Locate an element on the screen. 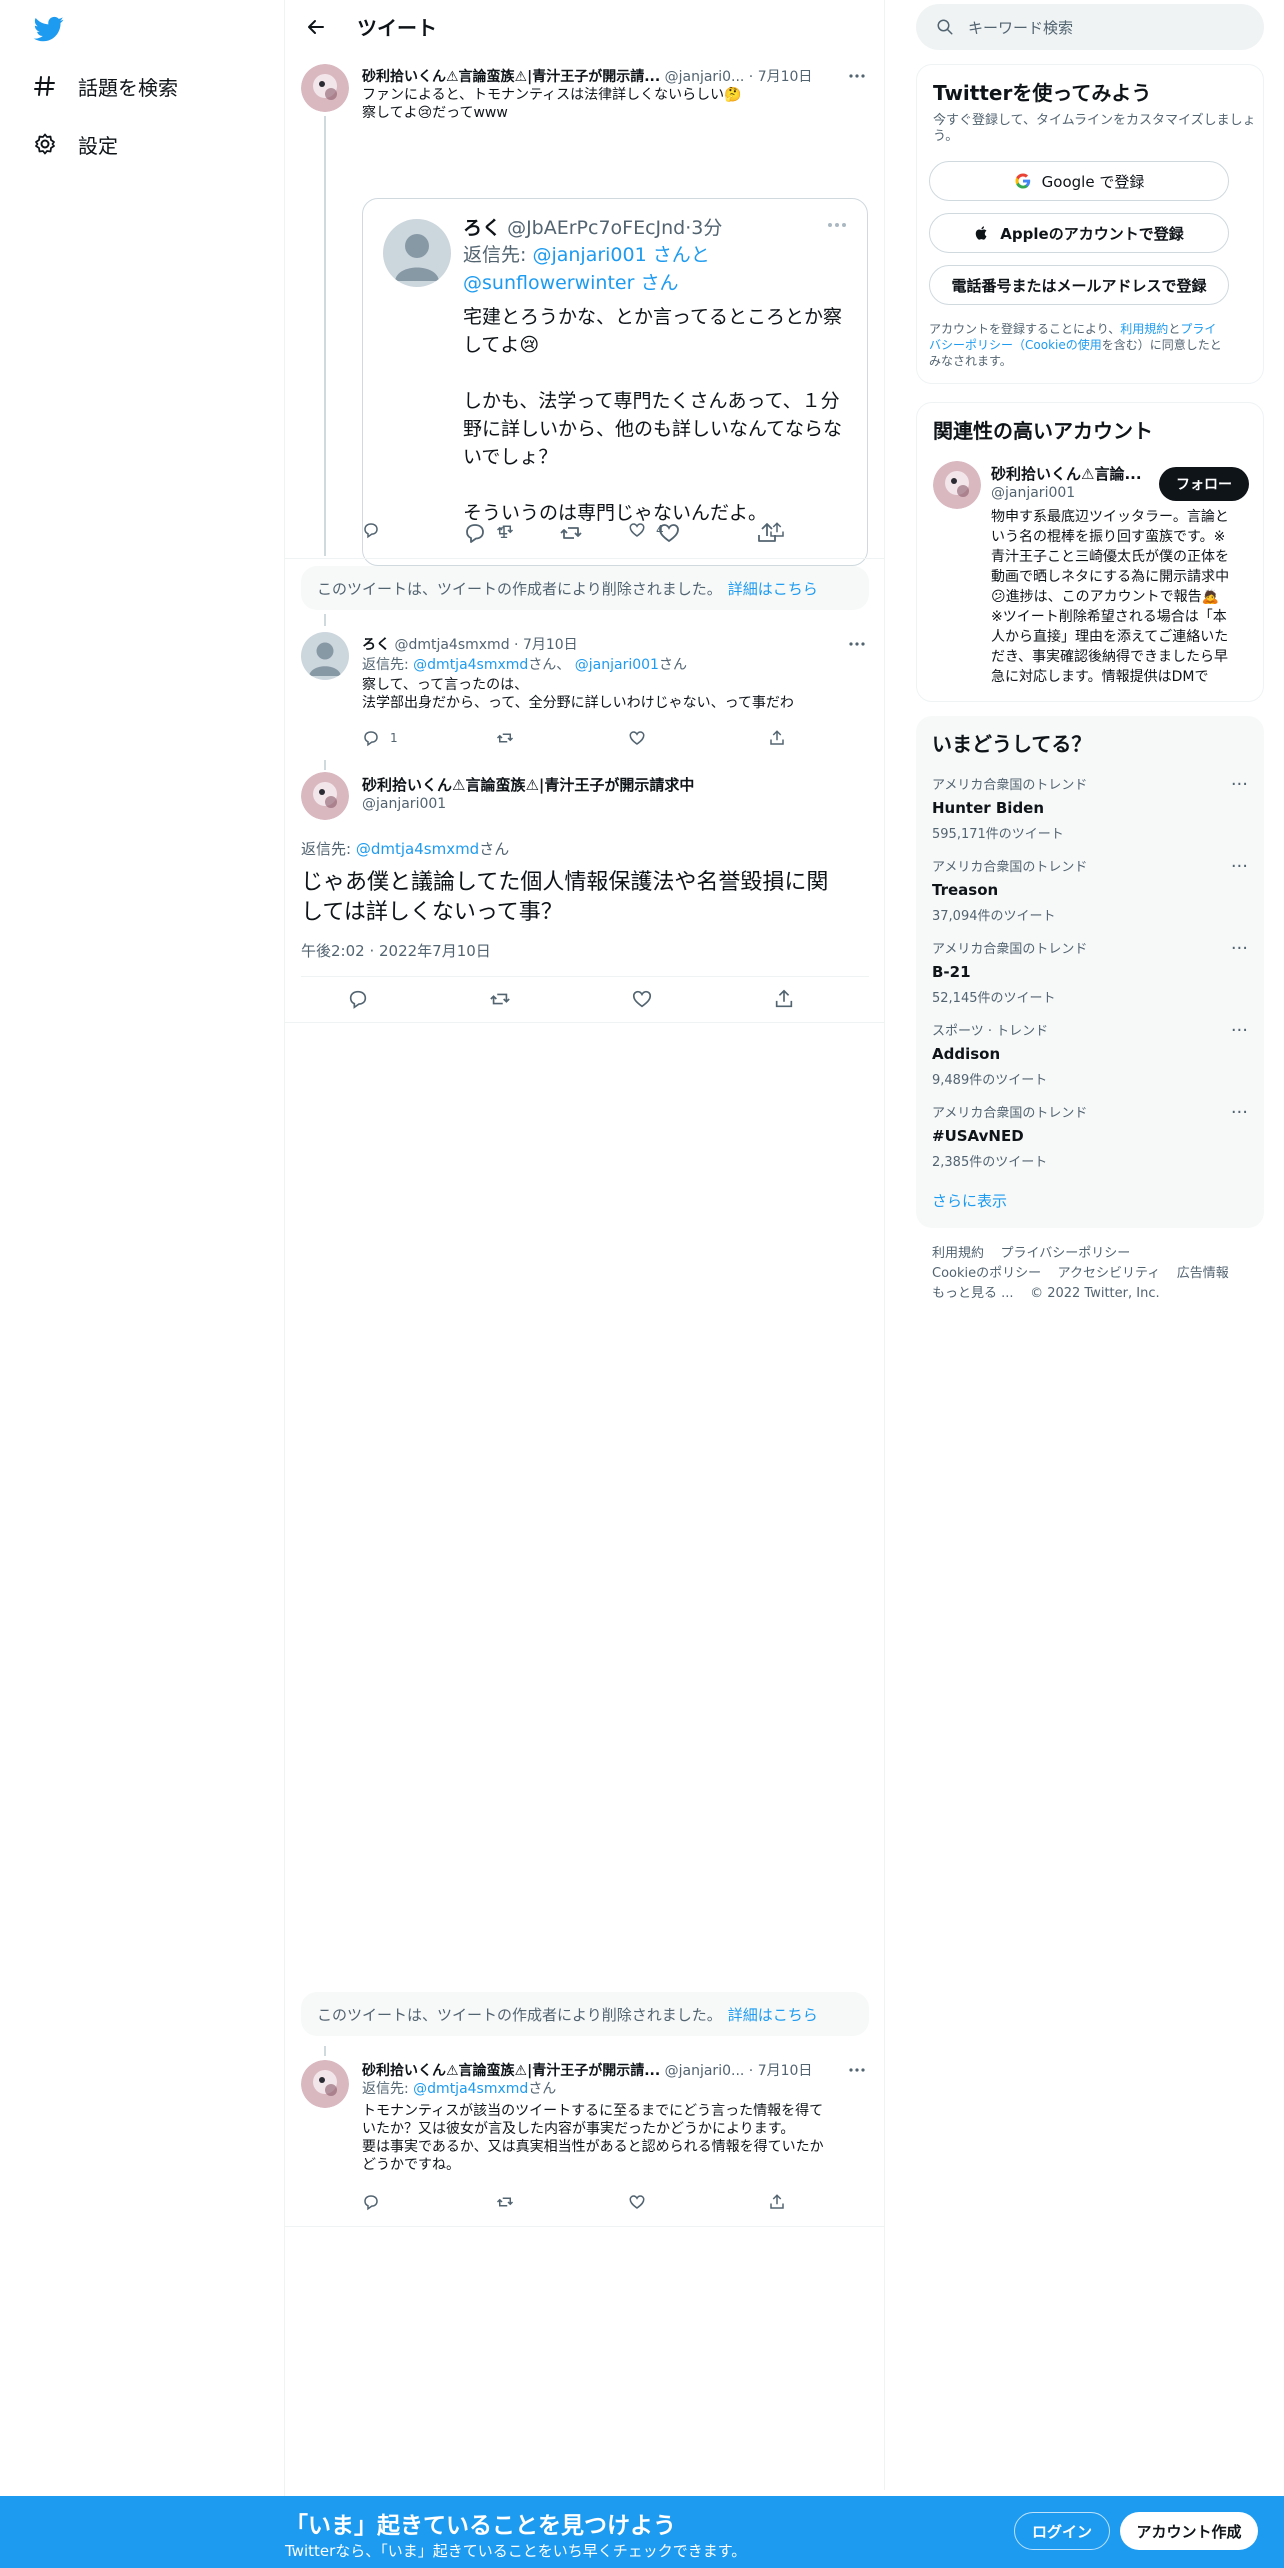 The width and height of the screenshot is (1284, 2568). gear-icon is located at coordinates (45, 144).